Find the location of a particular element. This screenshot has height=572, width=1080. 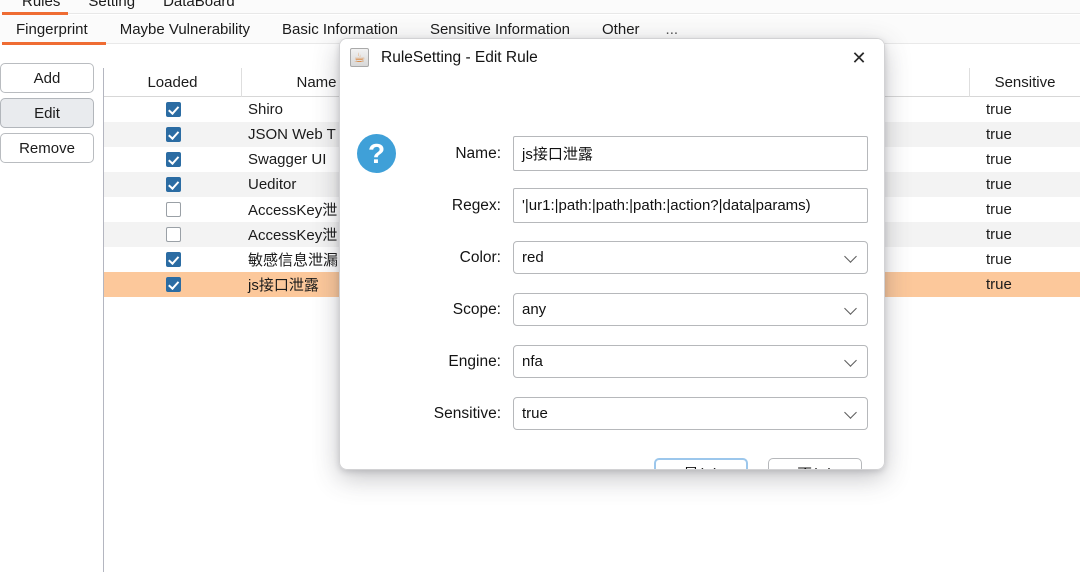

column-header-sensitive: Sensitive is located at coordinates (1025, 82).